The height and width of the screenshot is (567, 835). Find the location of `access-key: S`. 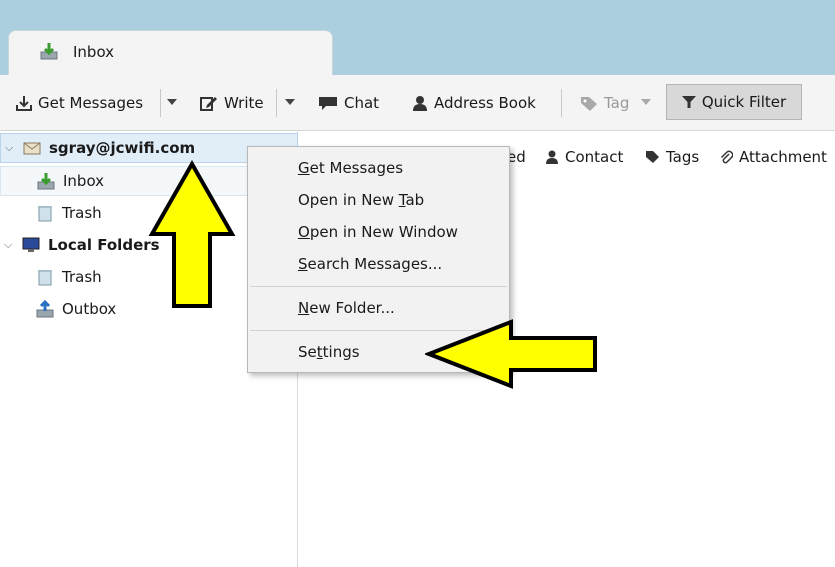

access-key: S is located at coordinates (303, 264).